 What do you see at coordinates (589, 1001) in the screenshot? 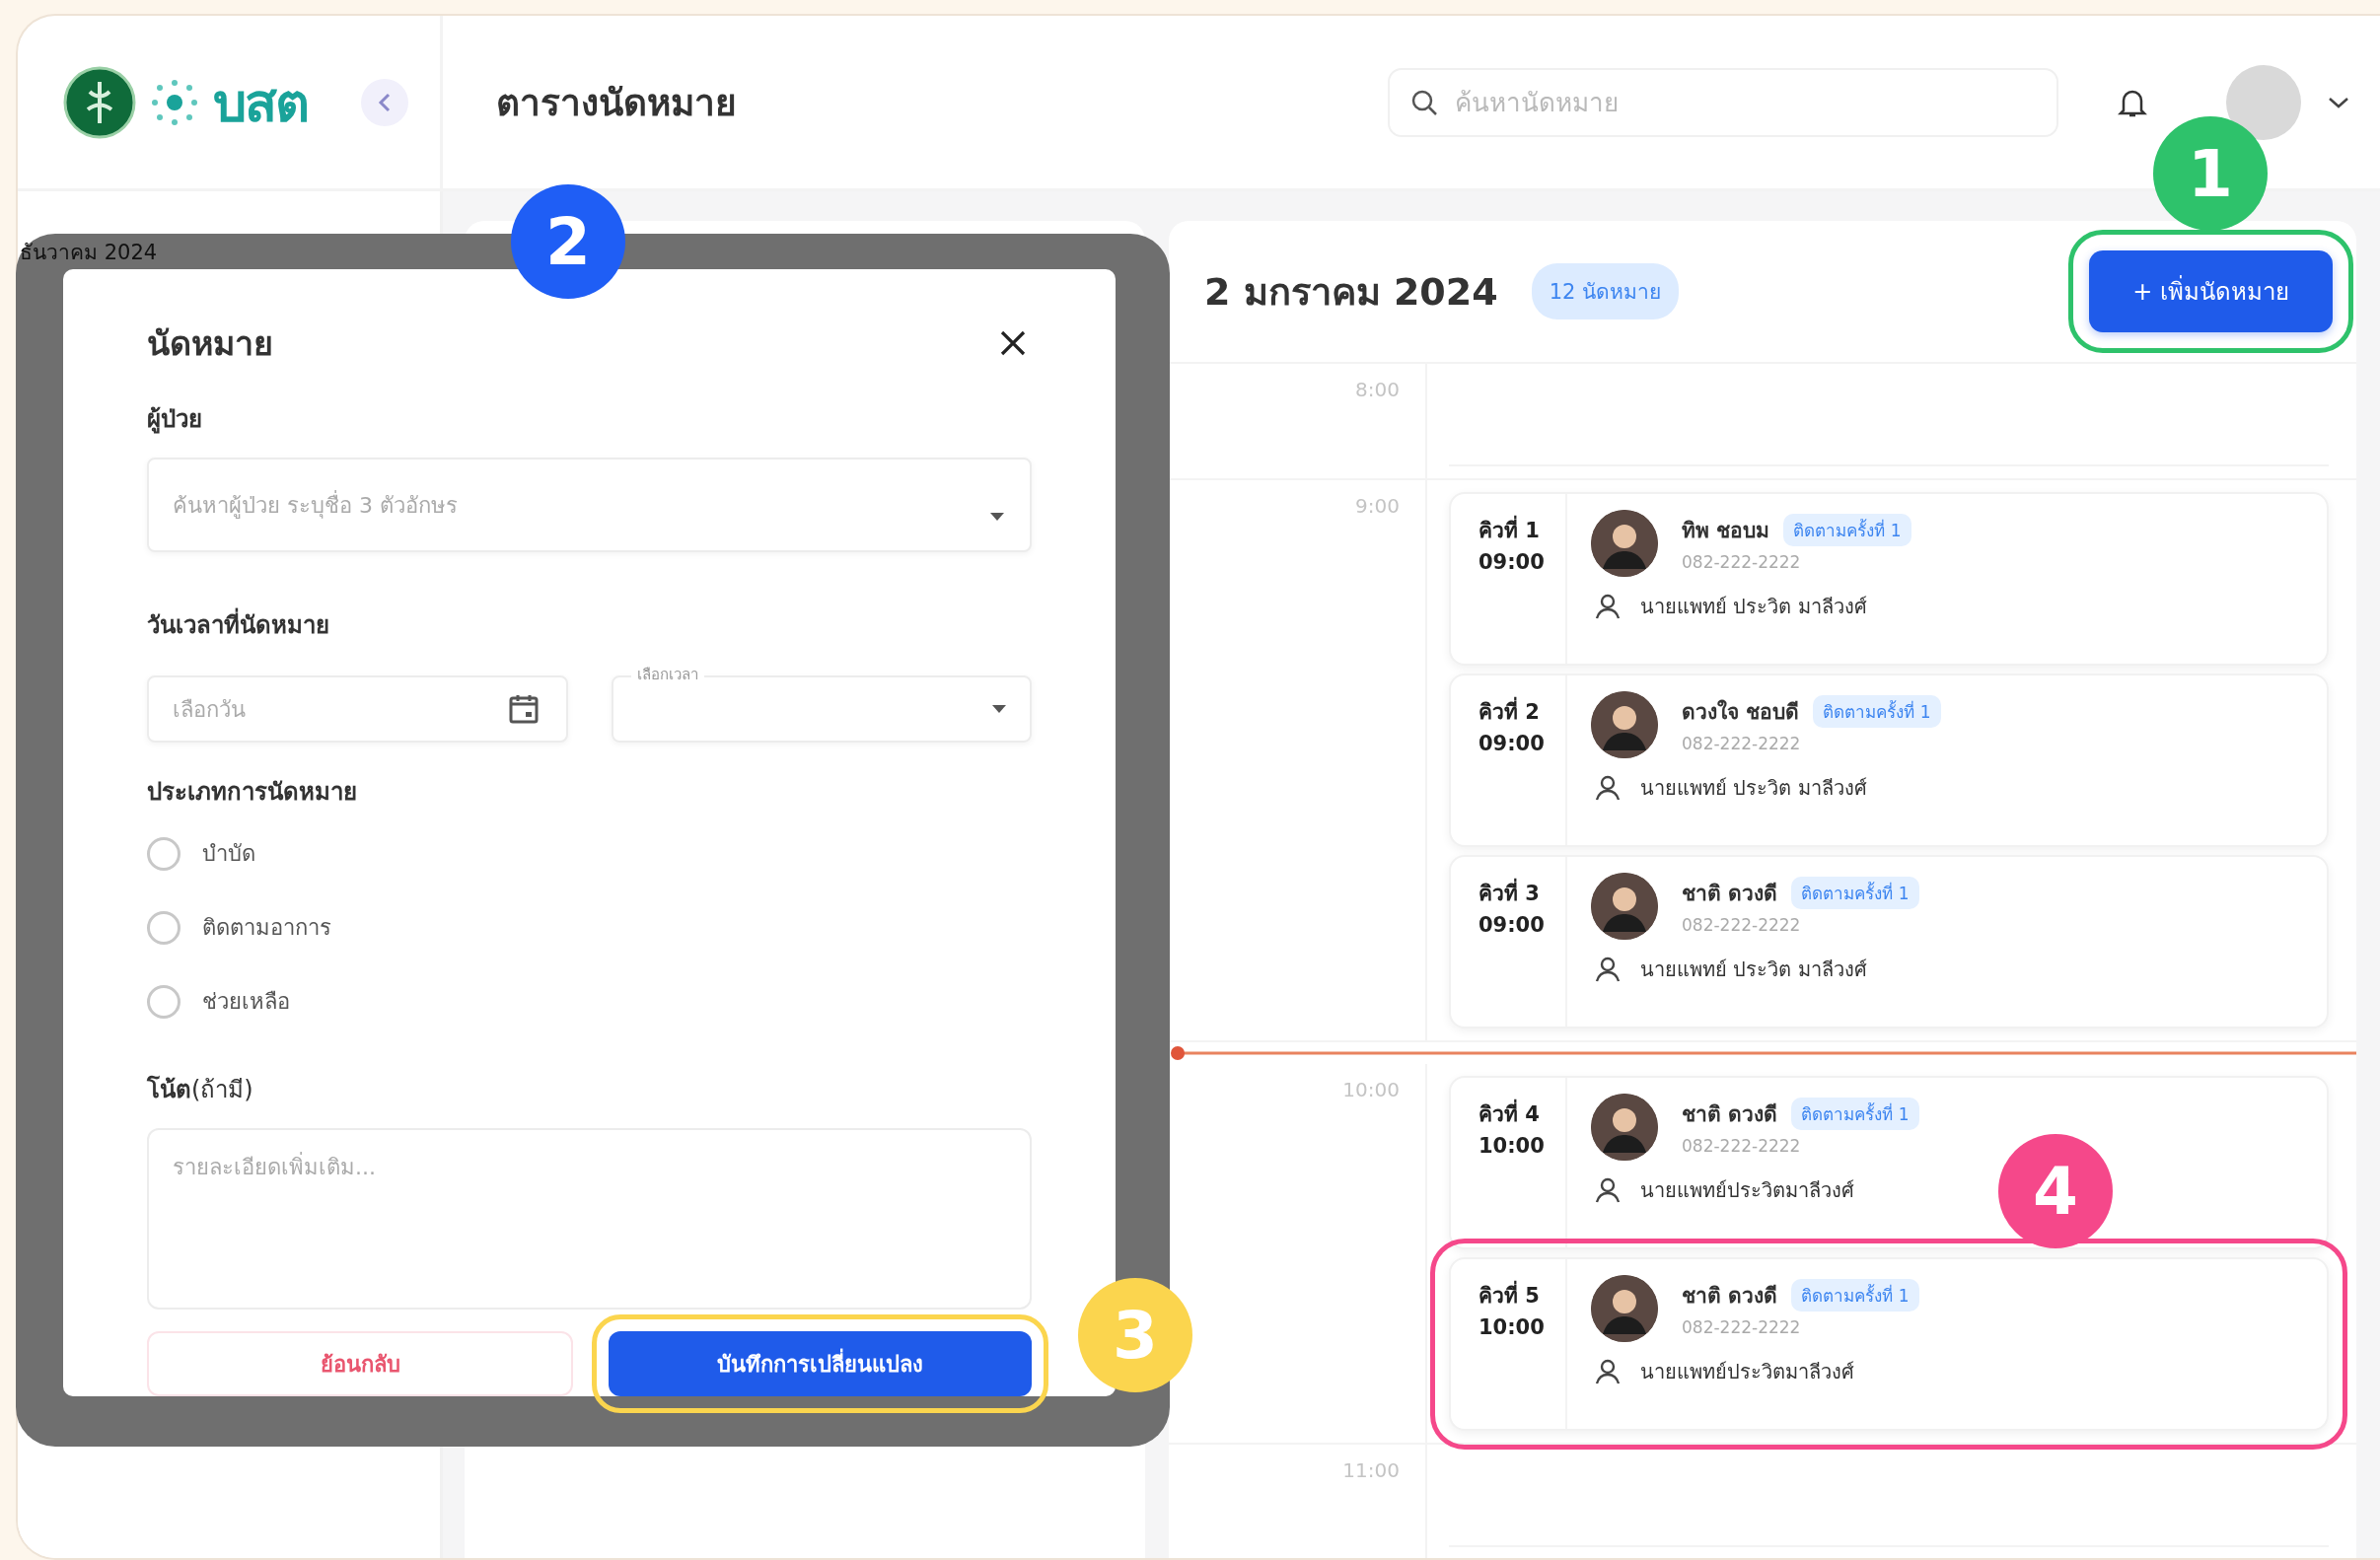
I see `radio-option: ช่วยเหลือ` at bounding box center [589, 1001].